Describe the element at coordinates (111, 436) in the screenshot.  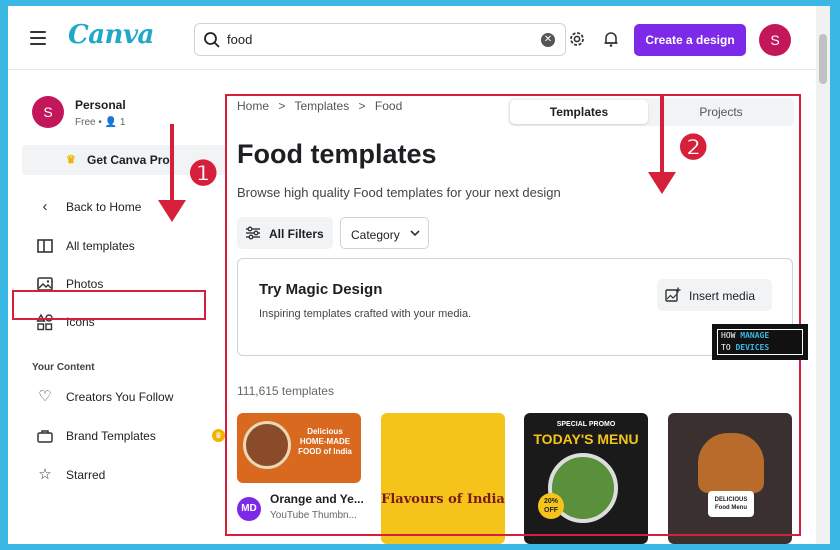
I see `sidebar-item-label: Brand Templates` at that location.